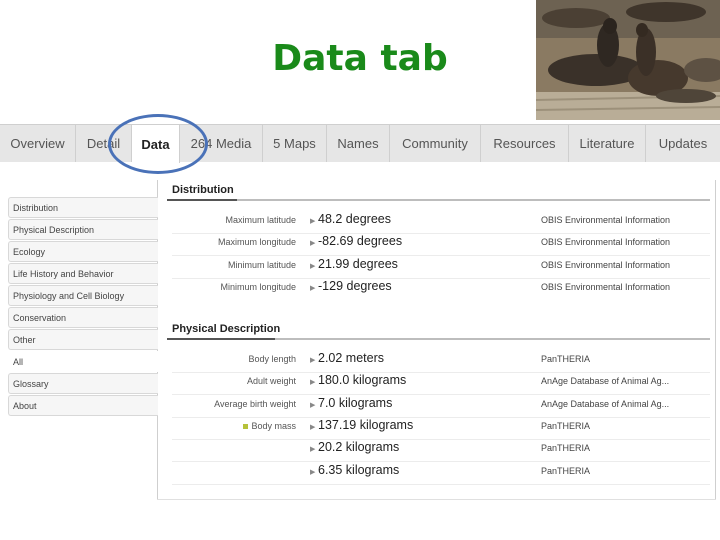 The height and width of the screenshot is (540, 720). I want to click on tab-overview: Overview, so click(38, 143).